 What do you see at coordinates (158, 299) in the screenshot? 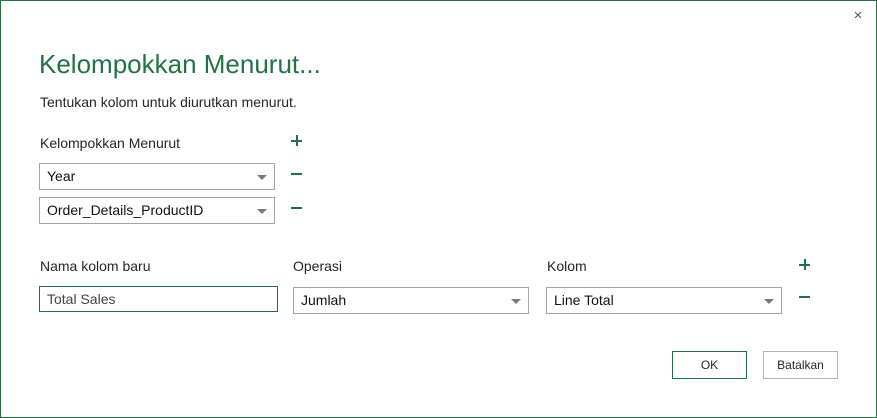
I see `new-column-name-input` at bounding box center [158, 299].